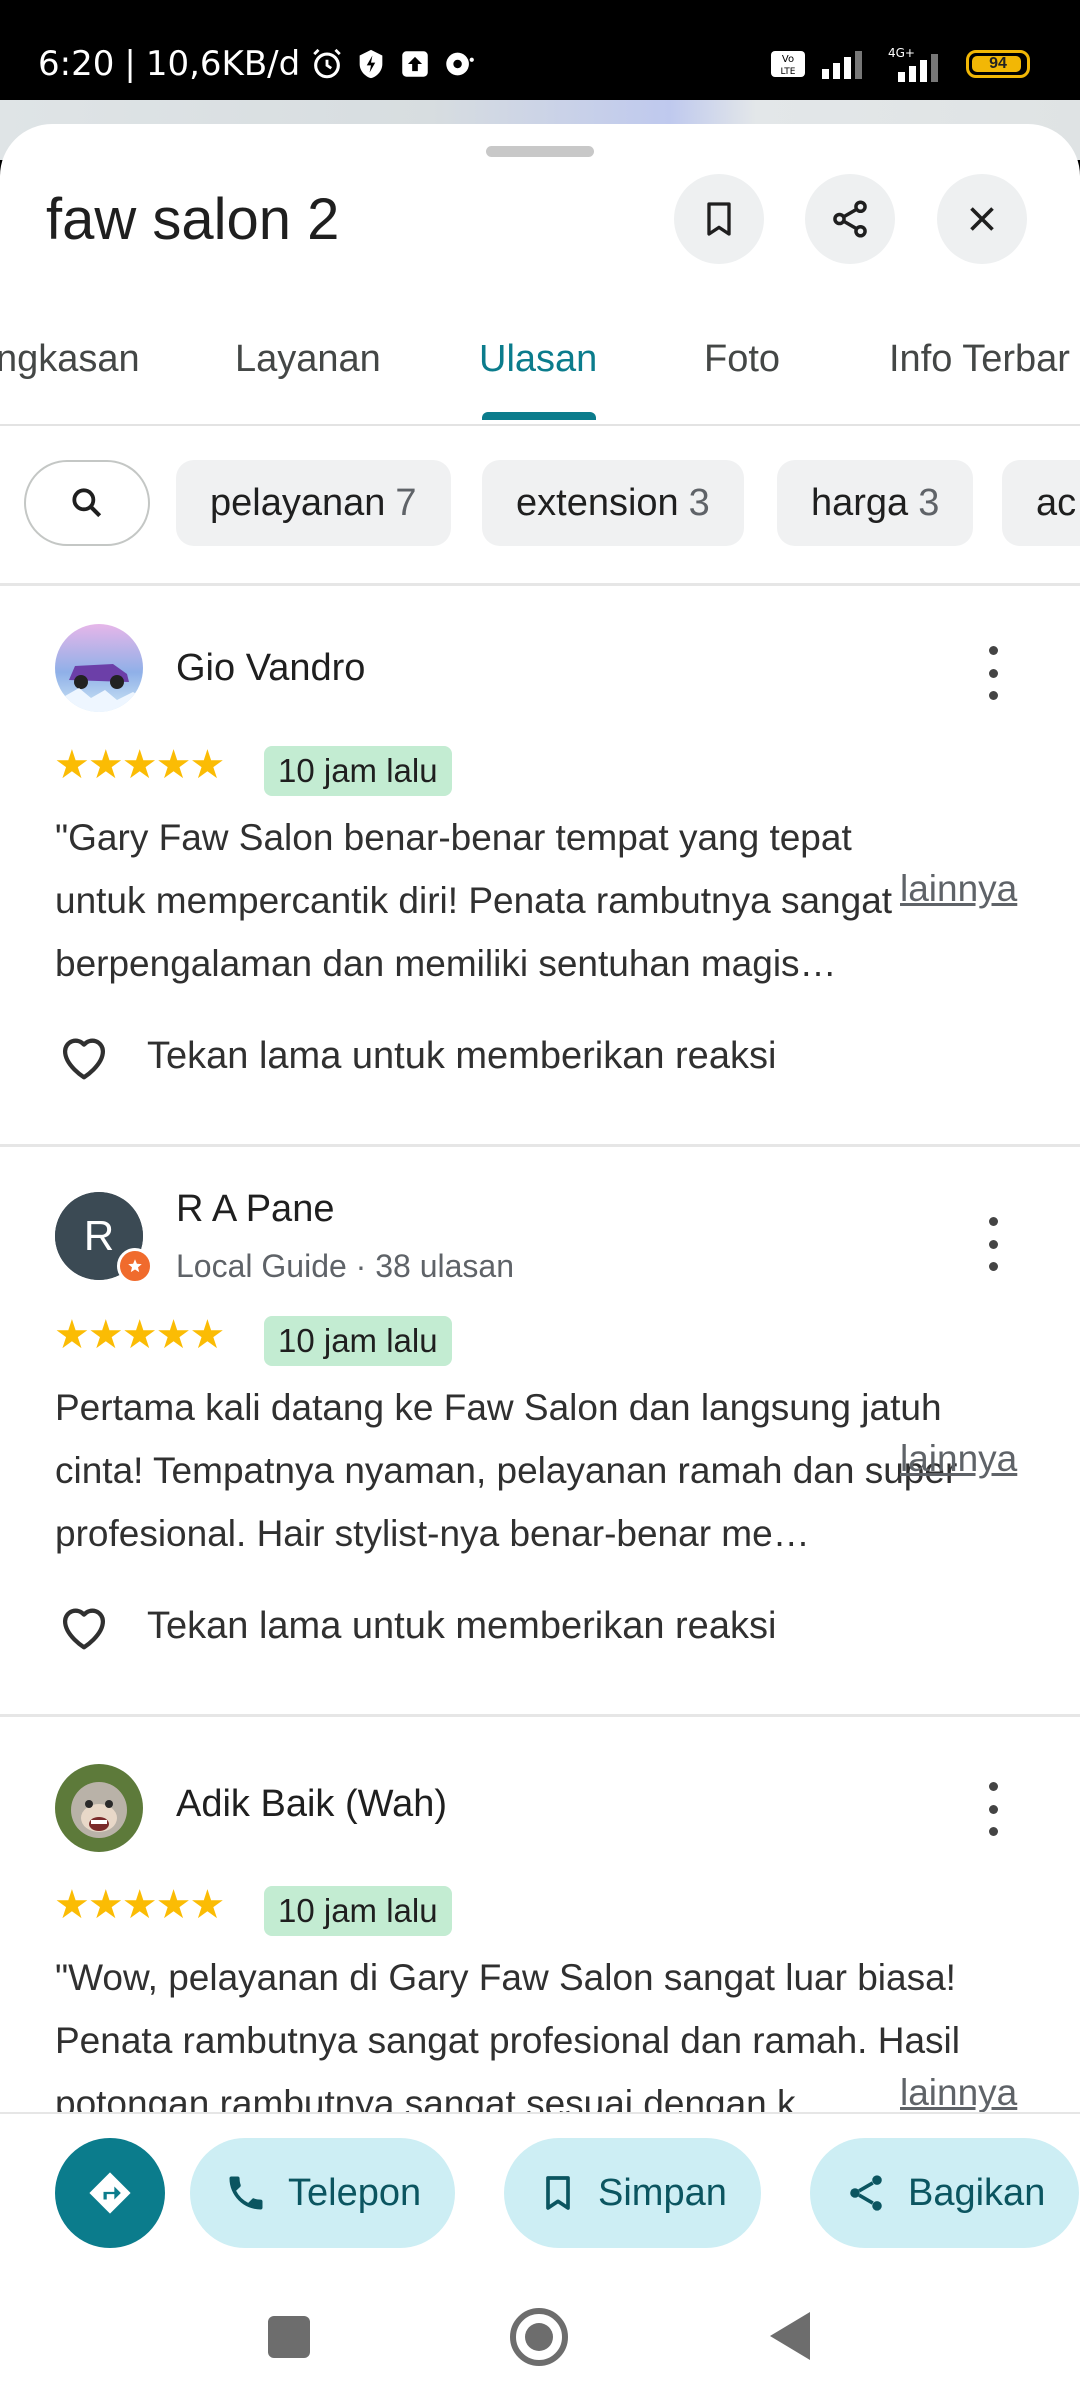 Image resolution: width=1080 pixels, height=2400 pixels. I want to click on directions-icon, so click(110, 2193).